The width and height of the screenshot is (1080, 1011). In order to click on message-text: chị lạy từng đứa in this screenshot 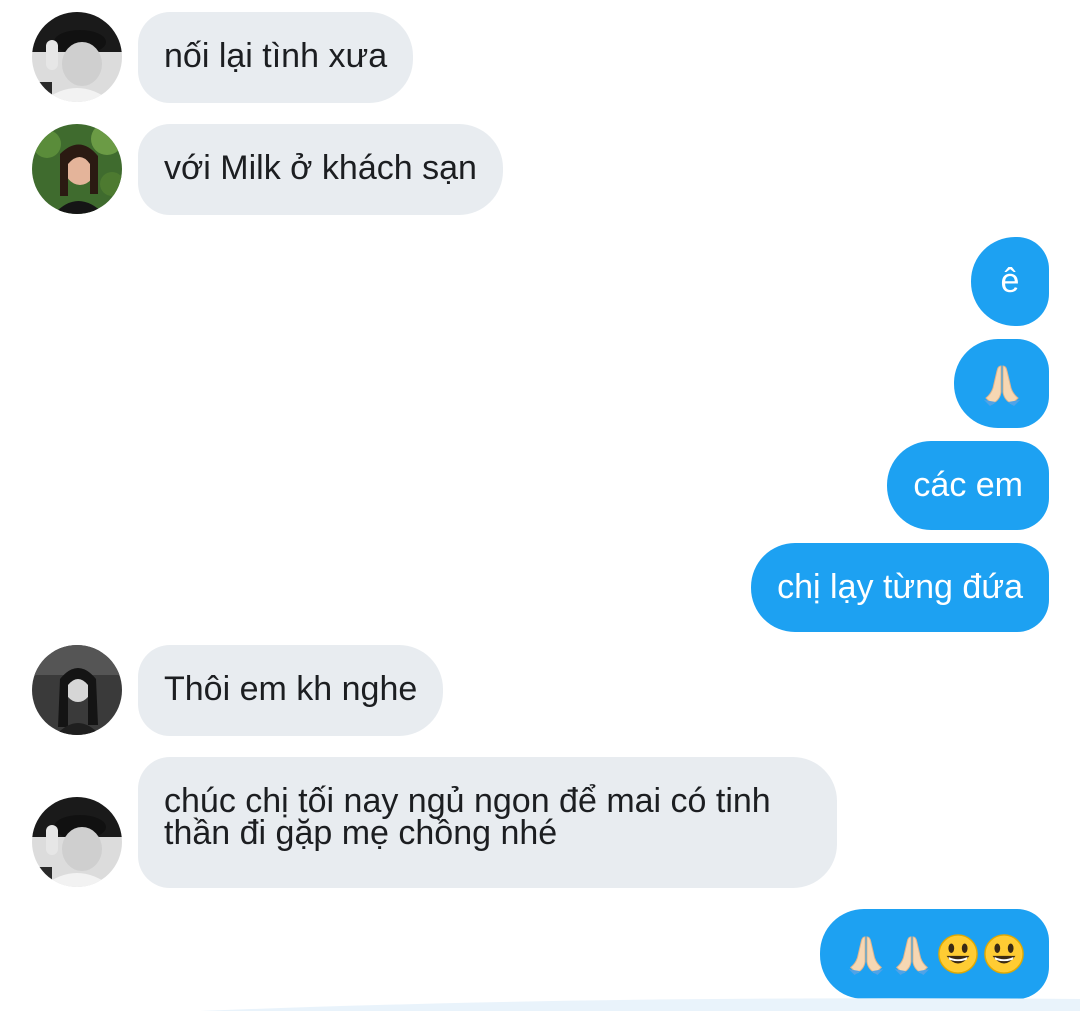, I will do `click(900, 587)`.